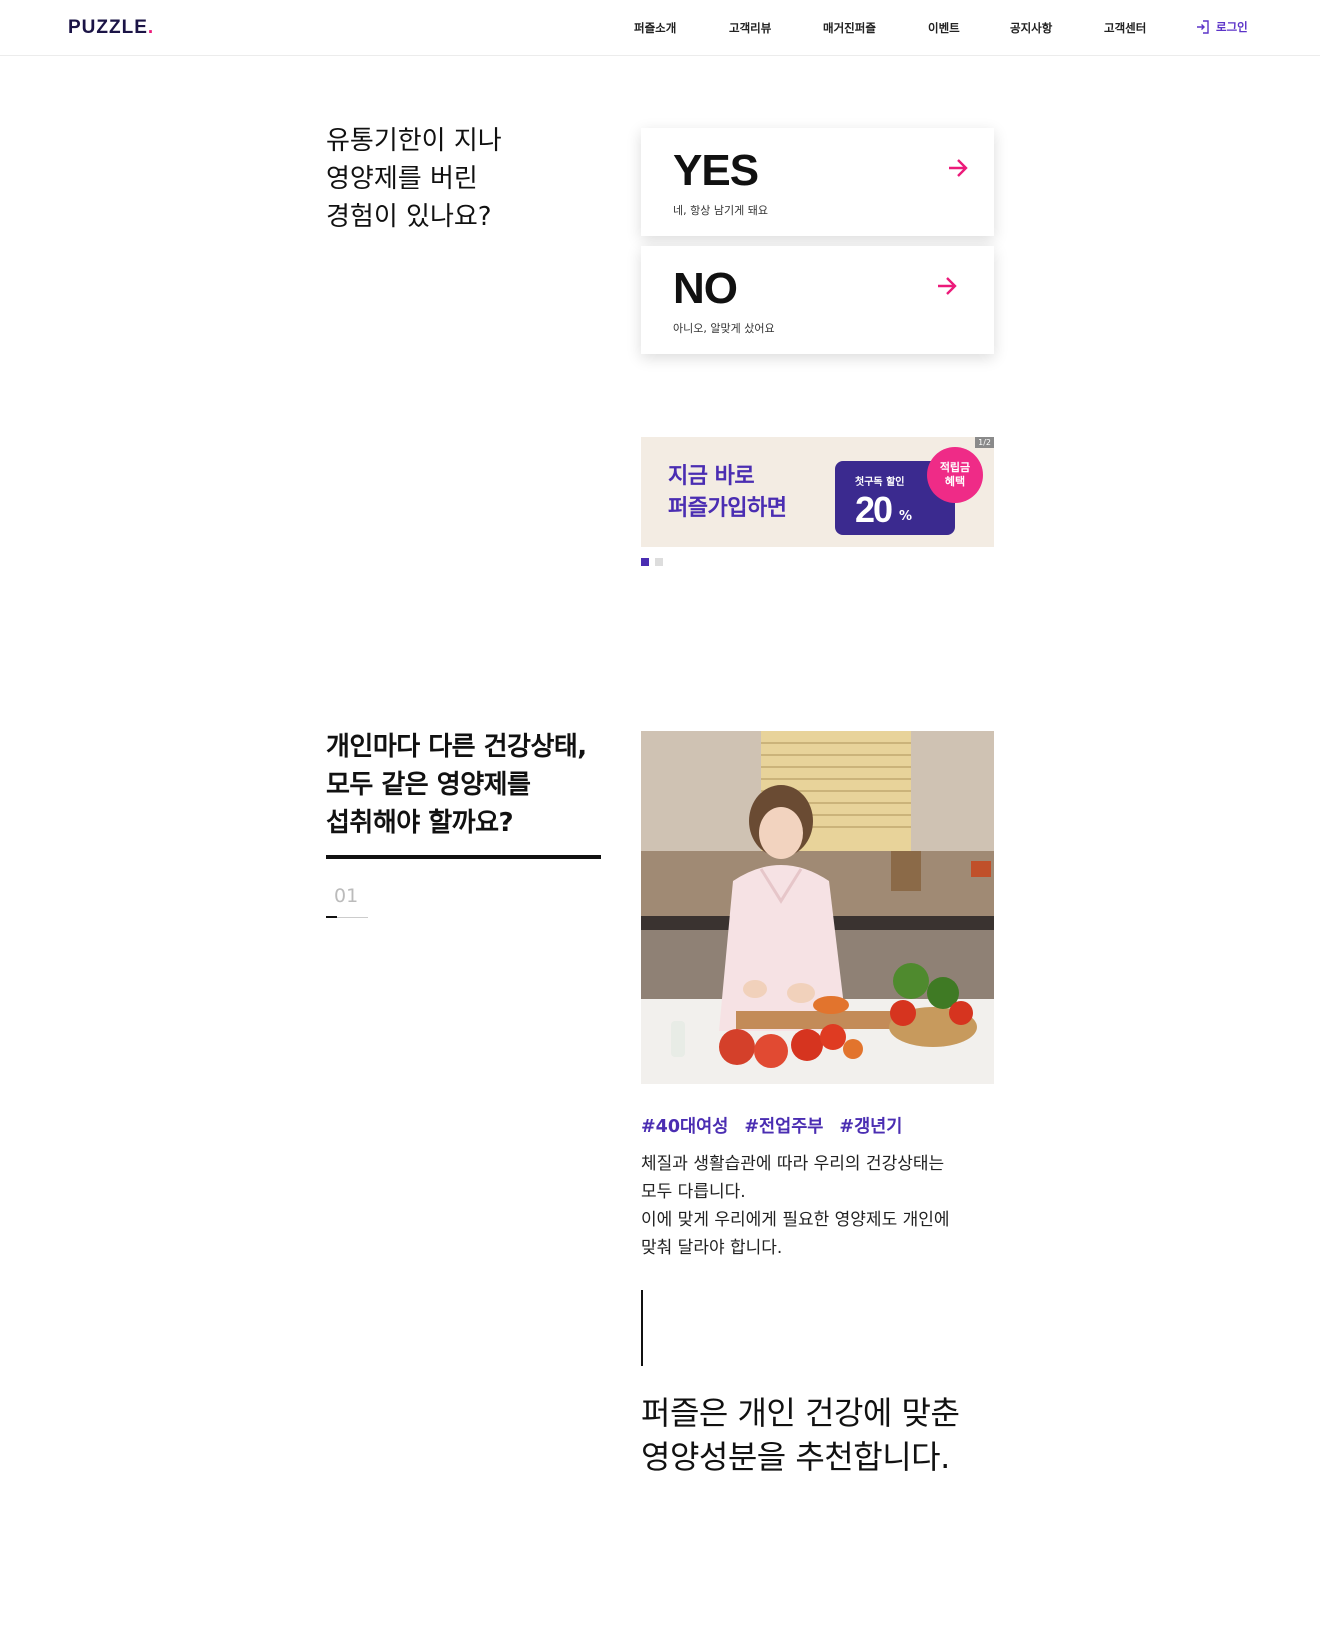 The image size is (1320, 1648). Describe the element at coordinates (800, 1413) in the screenshot. I see `closing-line: 퍼즐은 개인 건강에 맞춘` at that location.